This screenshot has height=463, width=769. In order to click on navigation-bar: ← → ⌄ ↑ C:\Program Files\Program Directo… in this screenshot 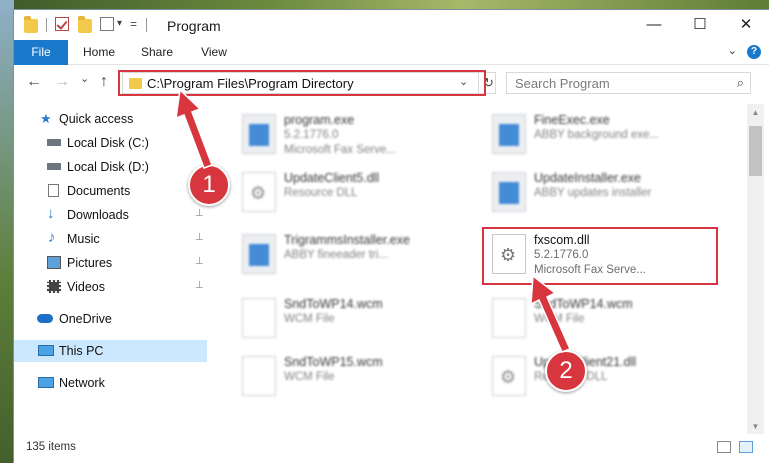, I will do `click(391, 82)`.